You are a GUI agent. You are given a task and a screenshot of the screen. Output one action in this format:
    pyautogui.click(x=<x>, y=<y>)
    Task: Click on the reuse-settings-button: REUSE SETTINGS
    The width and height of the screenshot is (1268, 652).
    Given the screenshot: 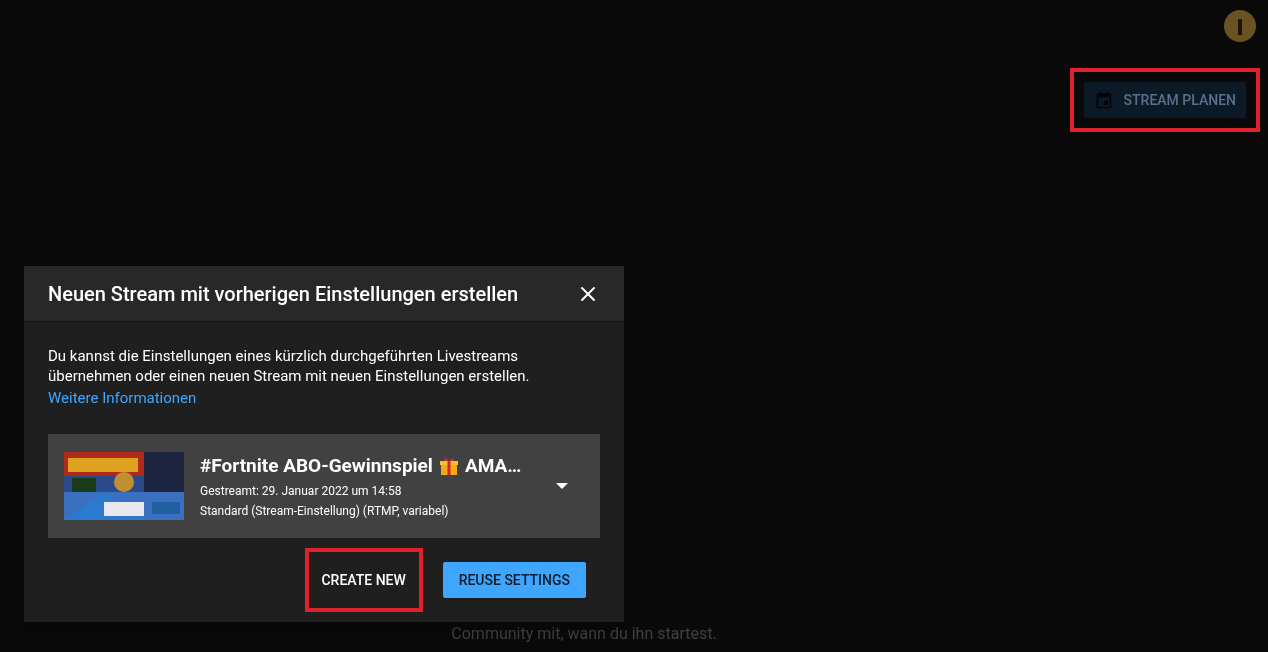 What is the action you would take?
    pyautogui.click(x=514, y=580)
    